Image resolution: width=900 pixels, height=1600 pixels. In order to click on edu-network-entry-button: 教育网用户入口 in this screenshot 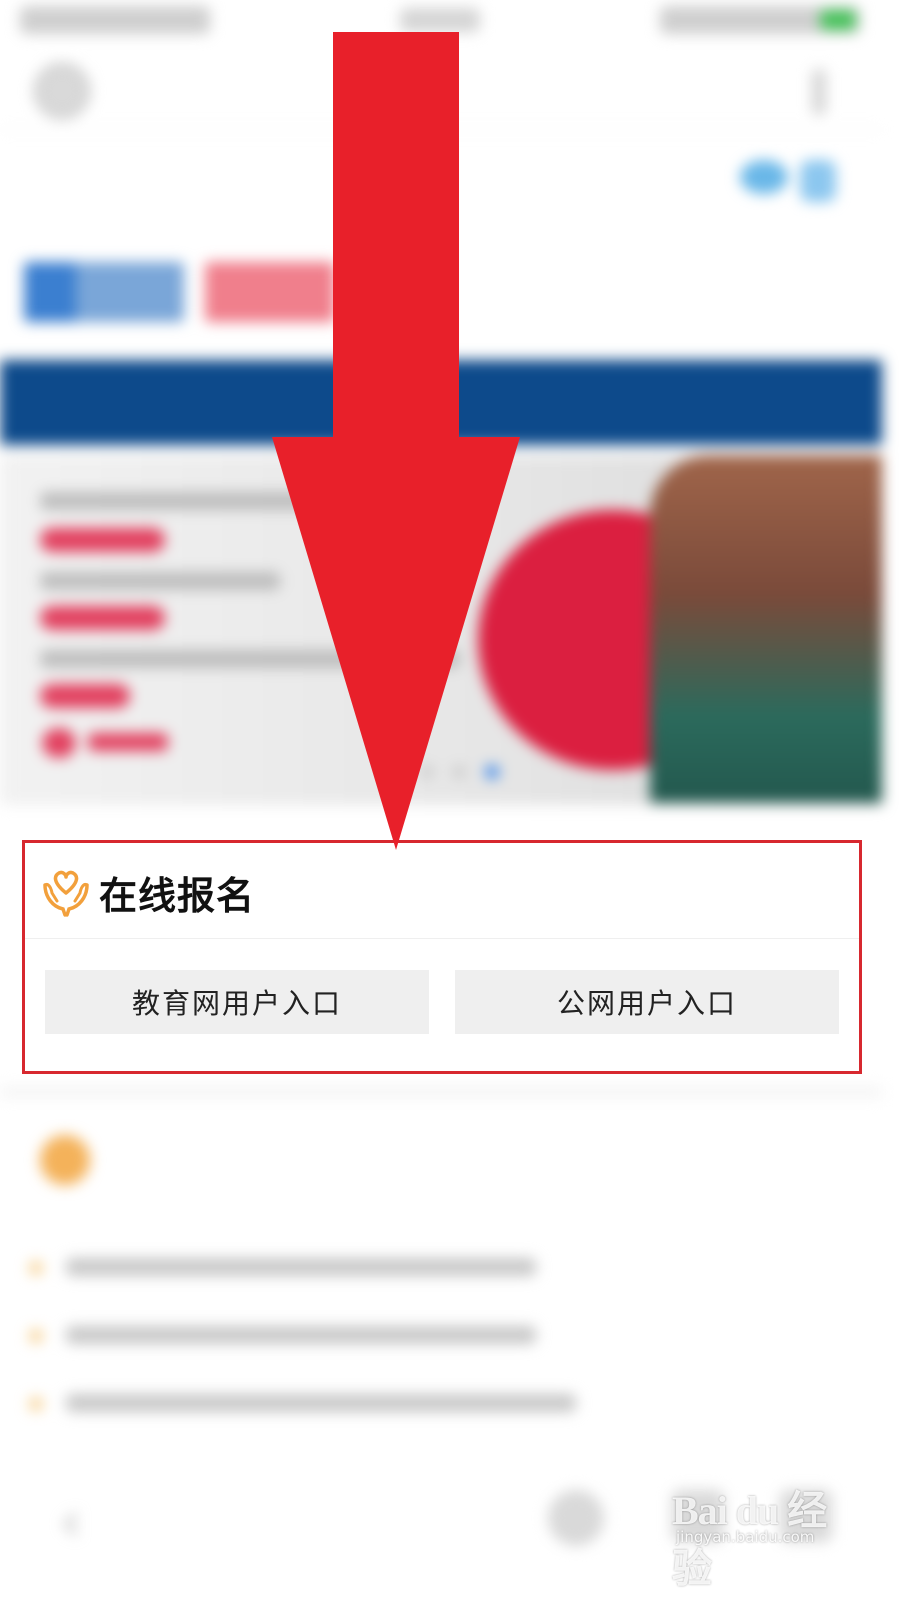, I will do `click(237, 1002)`.